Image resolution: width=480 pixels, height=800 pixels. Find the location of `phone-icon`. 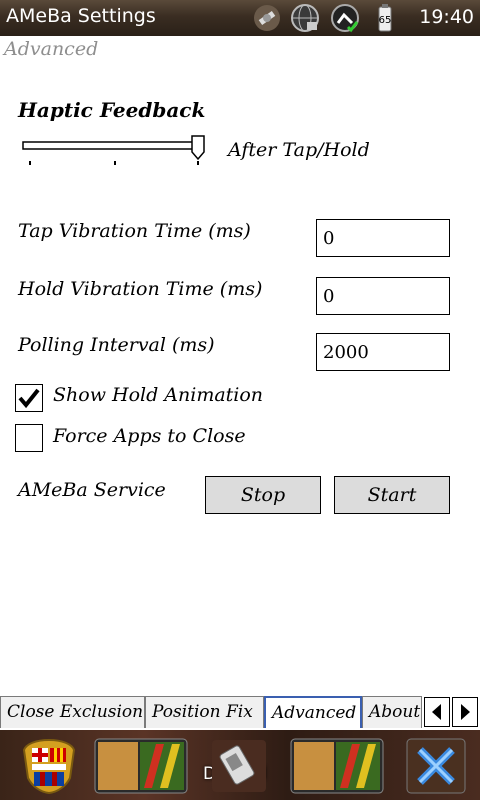

phone-icon is located at coordinates (239, 766).